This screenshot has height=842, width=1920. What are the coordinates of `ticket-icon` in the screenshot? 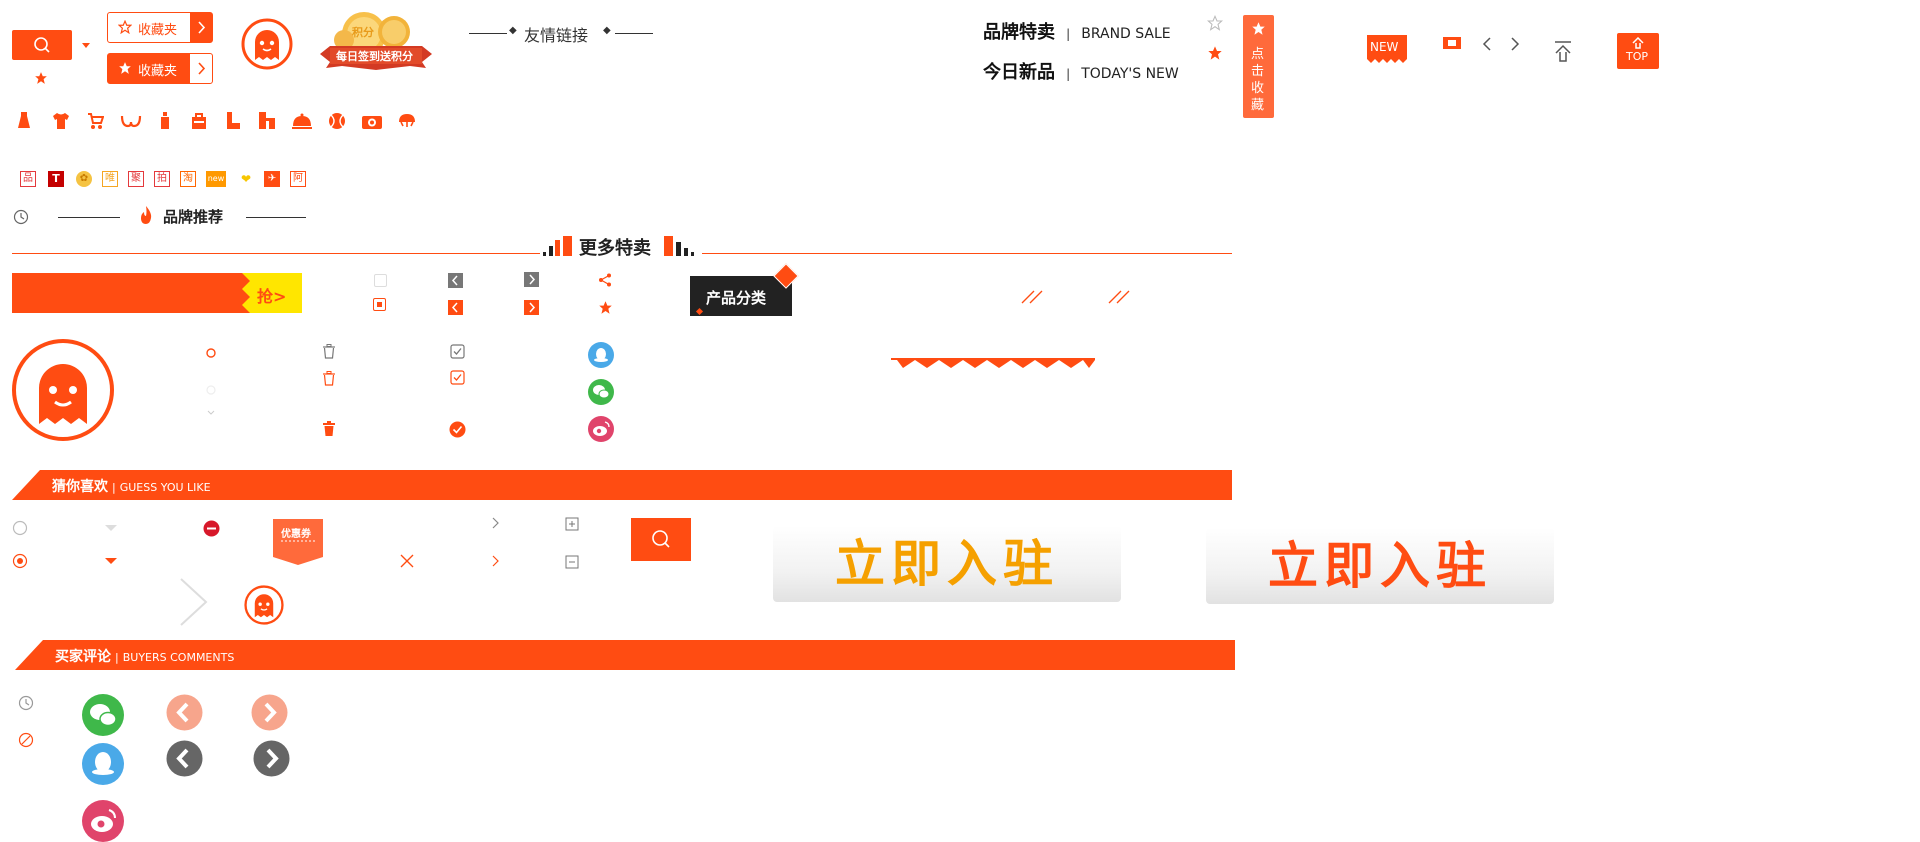 It's located at (1452, 43).